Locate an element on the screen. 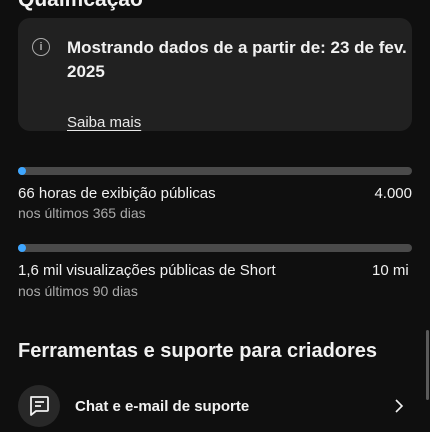 This screenshot has height=432, width=430. learn-more-link: Saiba mais is located at coordinates (104, 122).